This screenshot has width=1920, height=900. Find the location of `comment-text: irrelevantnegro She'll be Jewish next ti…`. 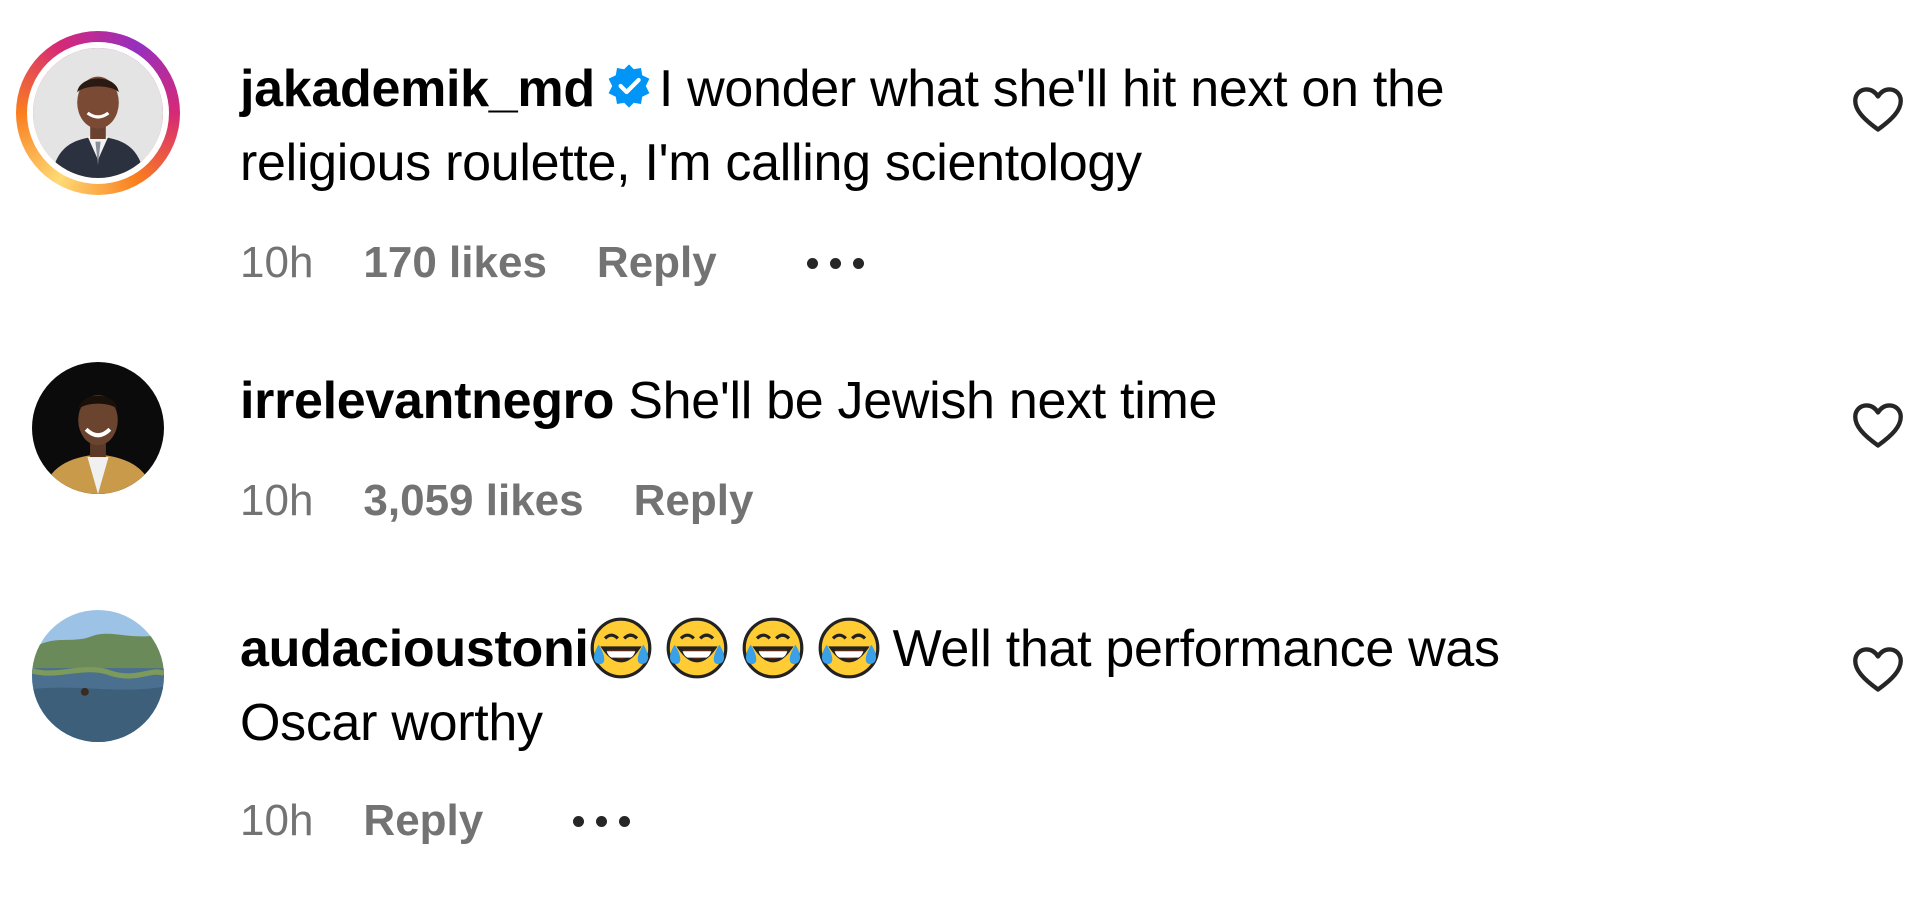

comment-text: irrelevantnegro She'll be Jewish next ti… is located at coordinates (950, 401).